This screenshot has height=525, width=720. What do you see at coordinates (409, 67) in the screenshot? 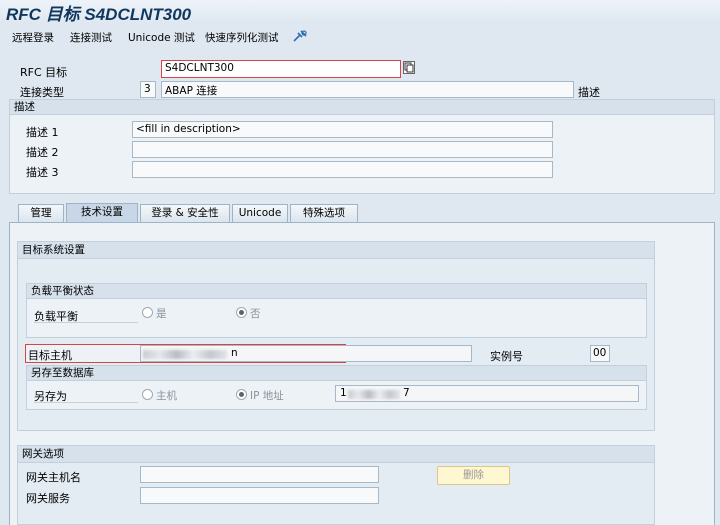
I see `copy-icon` at bounding box center [409, 67].